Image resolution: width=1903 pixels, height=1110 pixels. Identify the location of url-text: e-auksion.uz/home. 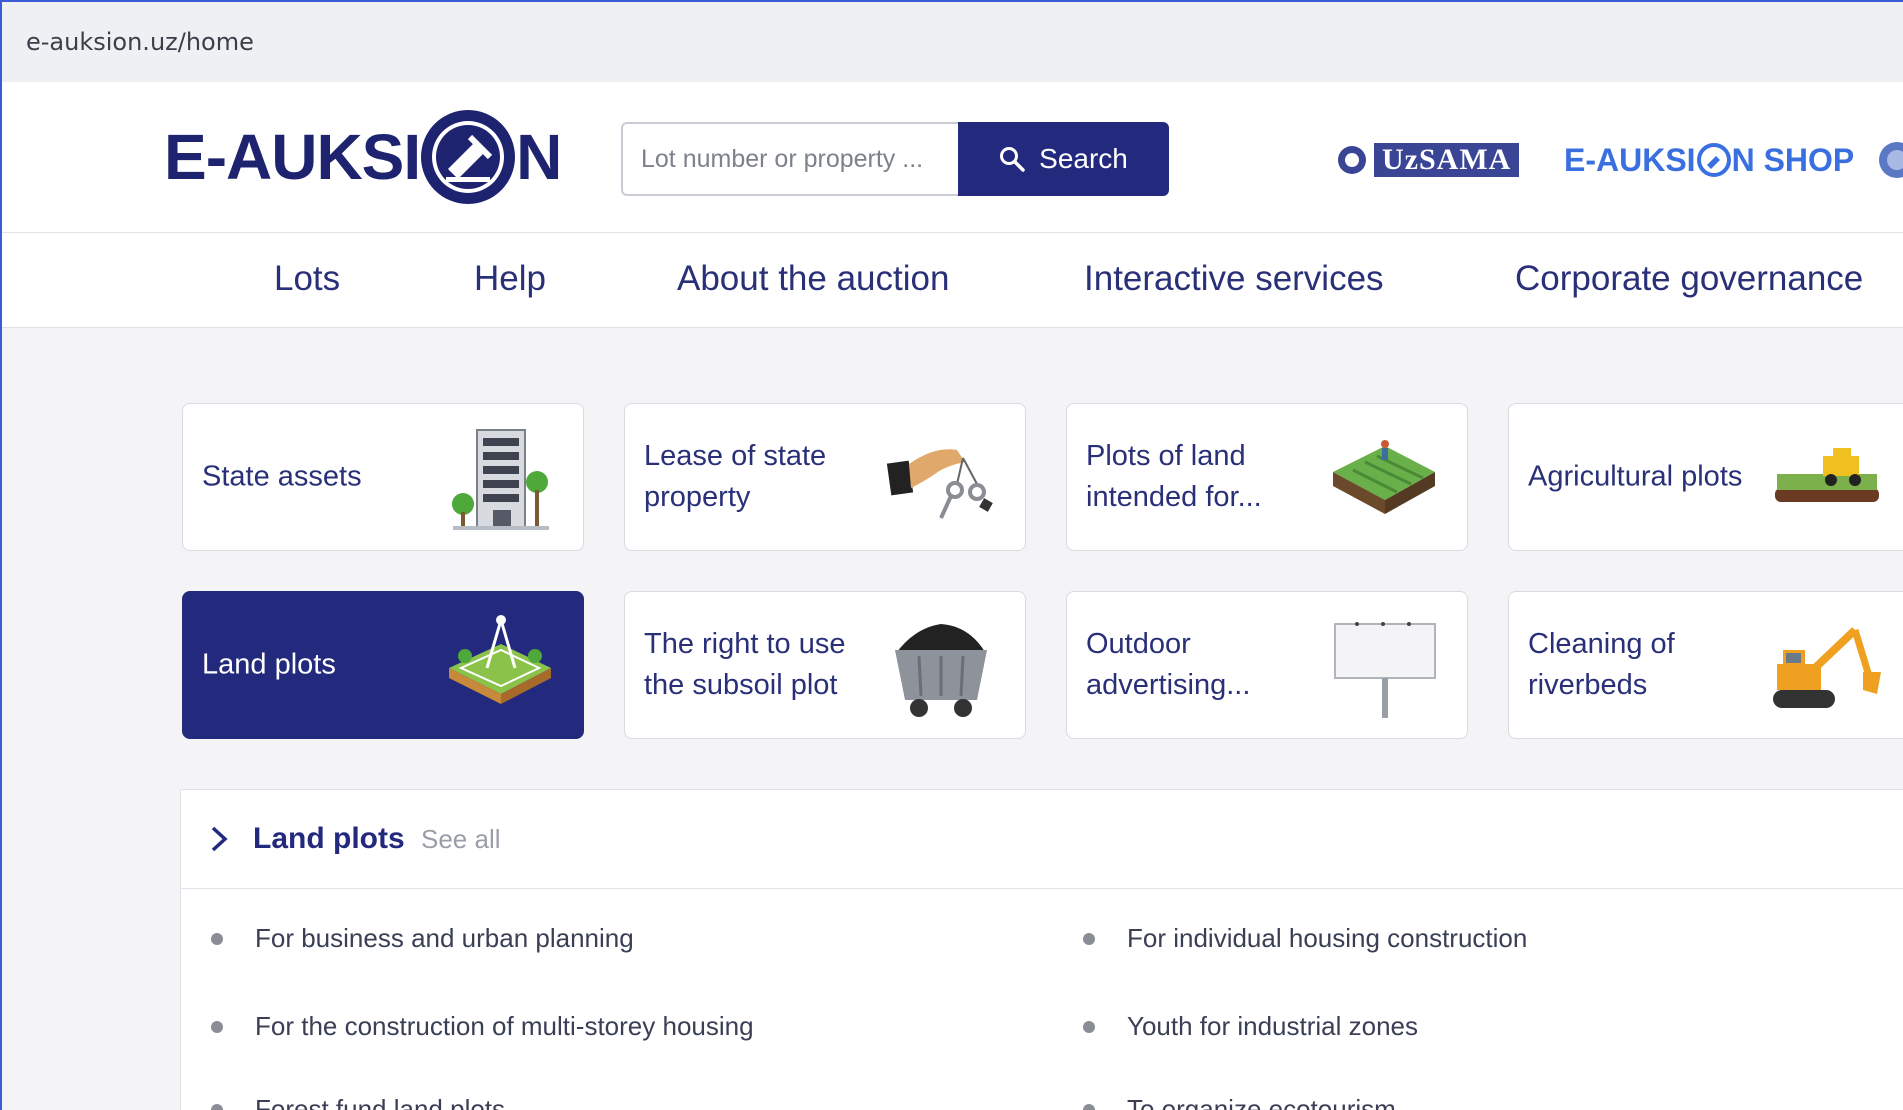
(140, 42).